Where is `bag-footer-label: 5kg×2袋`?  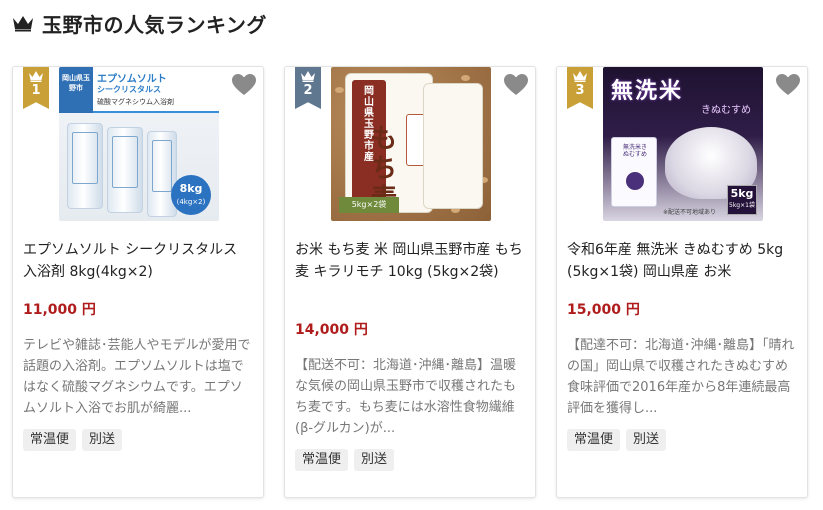
bag-footer-label: 5kg×2袋 is located at coordinates (369, 205).